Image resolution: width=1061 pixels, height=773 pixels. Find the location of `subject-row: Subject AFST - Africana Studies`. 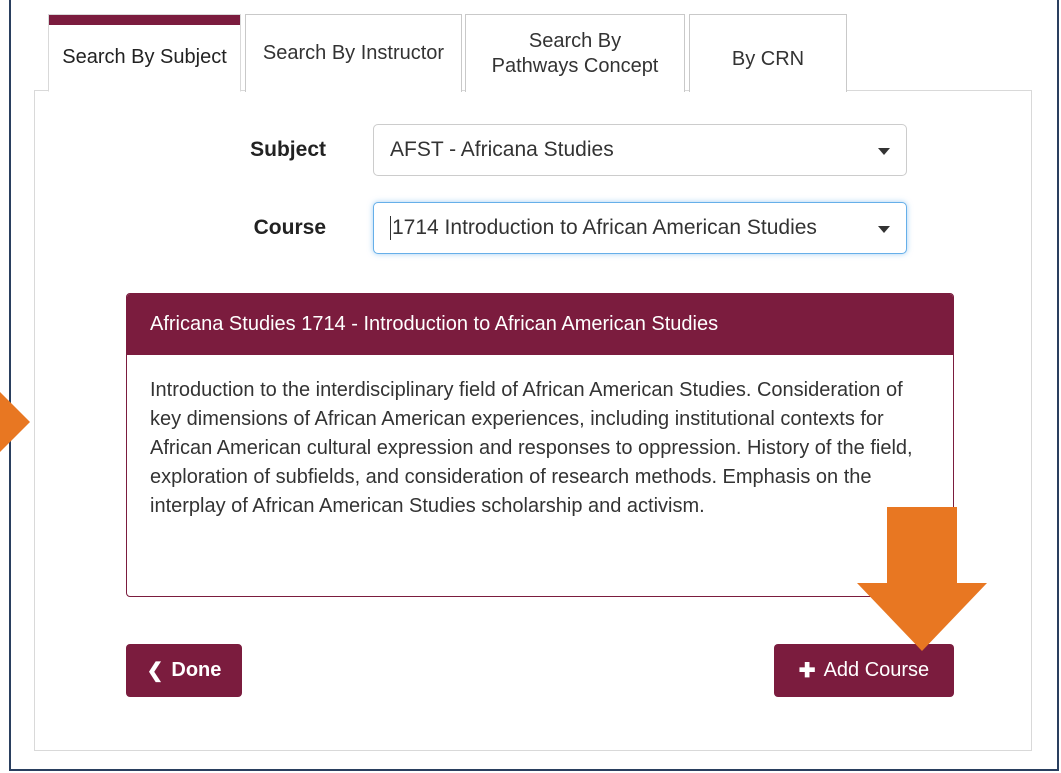

subject-row: Subject AFST - Africana Studies is located at coordinates (556, 150).